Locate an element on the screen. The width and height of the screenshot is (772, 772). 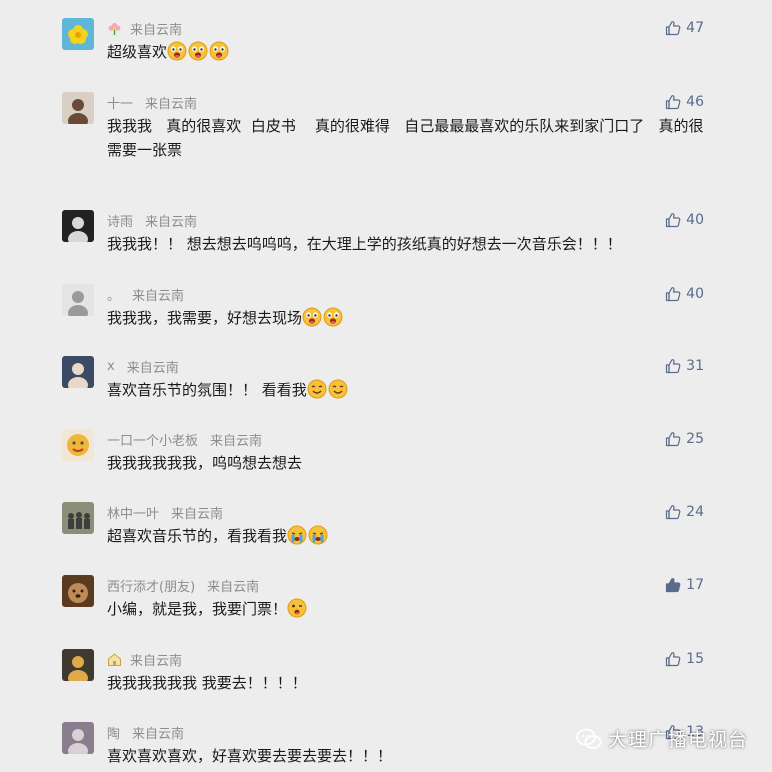
comment-text-body: 喜欢音乐节的氛围！！ 看看我 is located at coordinates (207, 390).